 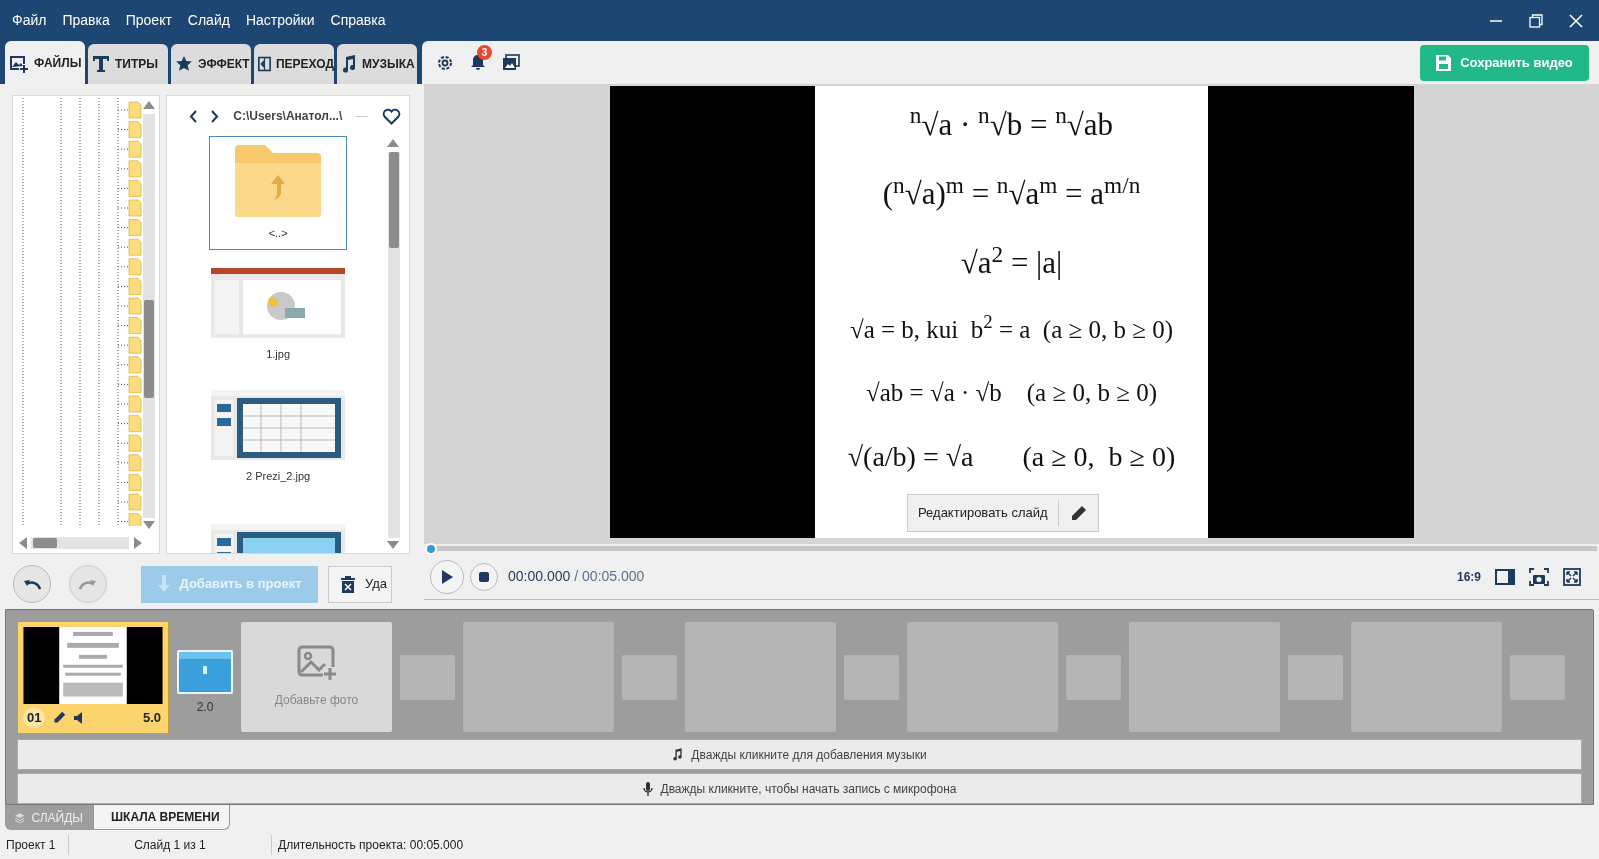 I want to click on delete-button: Уда, so click(x=360, y=584).